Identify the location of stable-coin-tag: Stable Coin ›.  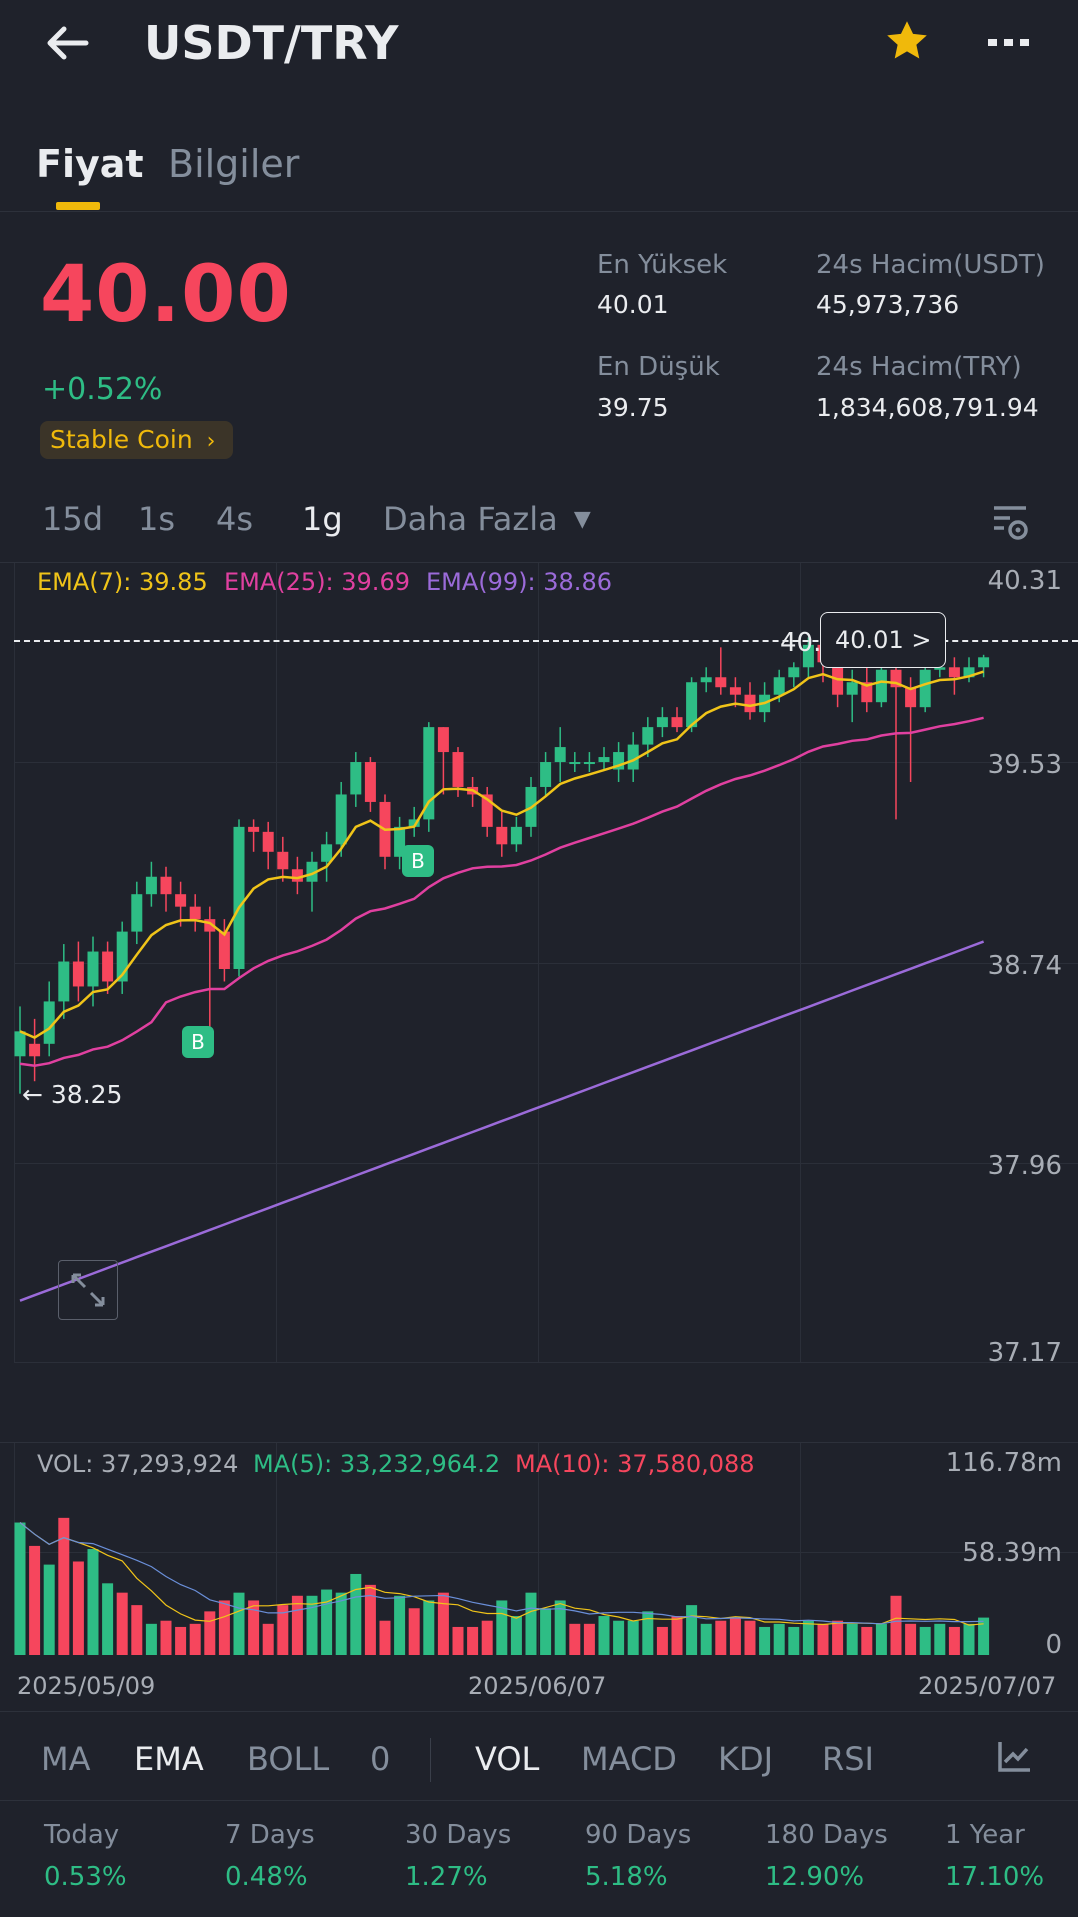
(137, 440).